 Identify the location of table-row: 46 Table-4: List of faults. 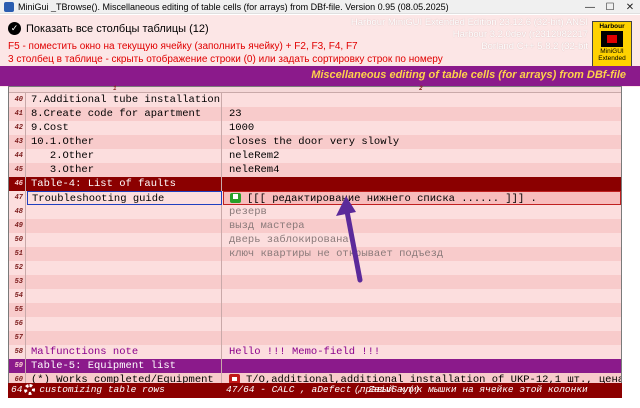
(315, 184).